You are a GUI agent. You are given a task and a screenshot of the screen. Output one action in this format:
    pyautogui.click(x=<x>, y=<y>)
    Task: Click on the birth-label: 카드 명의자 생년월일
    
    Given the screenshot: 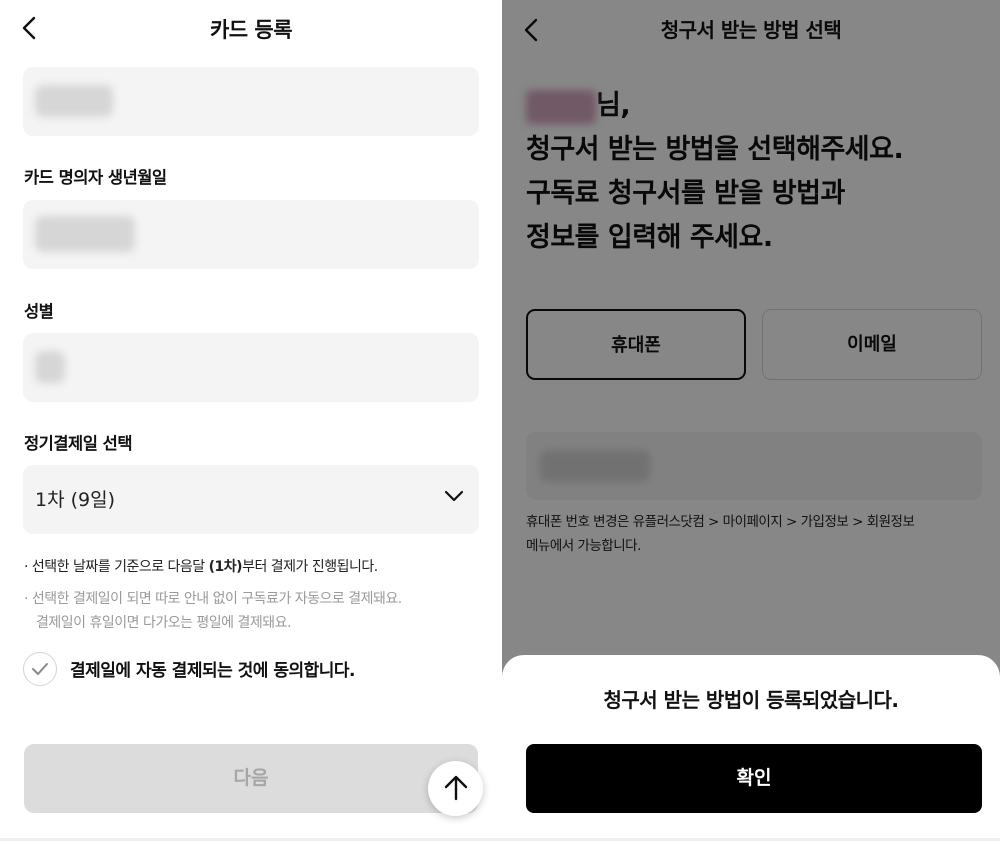 What is the action you would take?
    pyautogui.click(x=95, y=177)
    